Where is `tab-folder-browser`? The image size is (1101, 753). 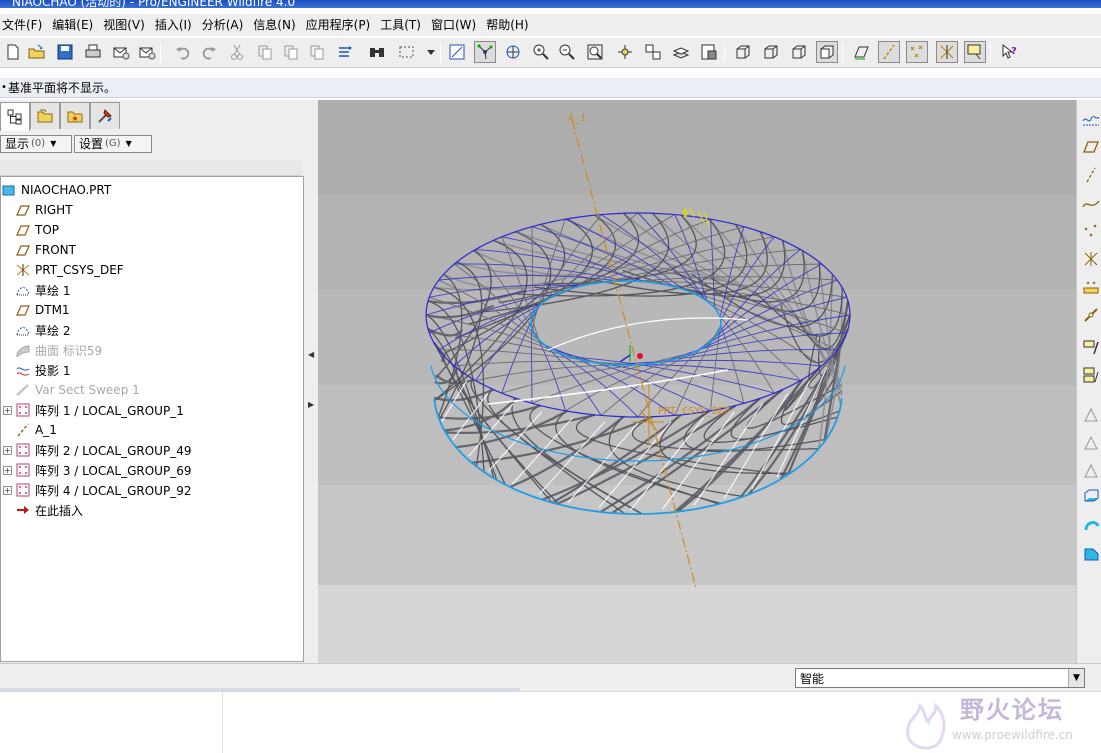
tab-folder-browser is located at coordinates (45, 115).